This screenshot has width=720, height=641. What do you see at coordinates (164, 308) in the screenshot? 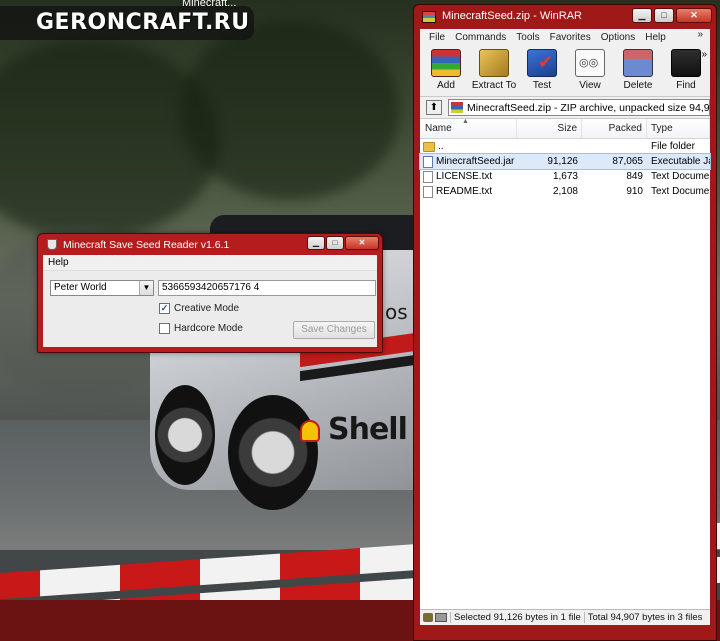
I see `checkbox-checked-icon: ✓` at bounding box center [164, 308].